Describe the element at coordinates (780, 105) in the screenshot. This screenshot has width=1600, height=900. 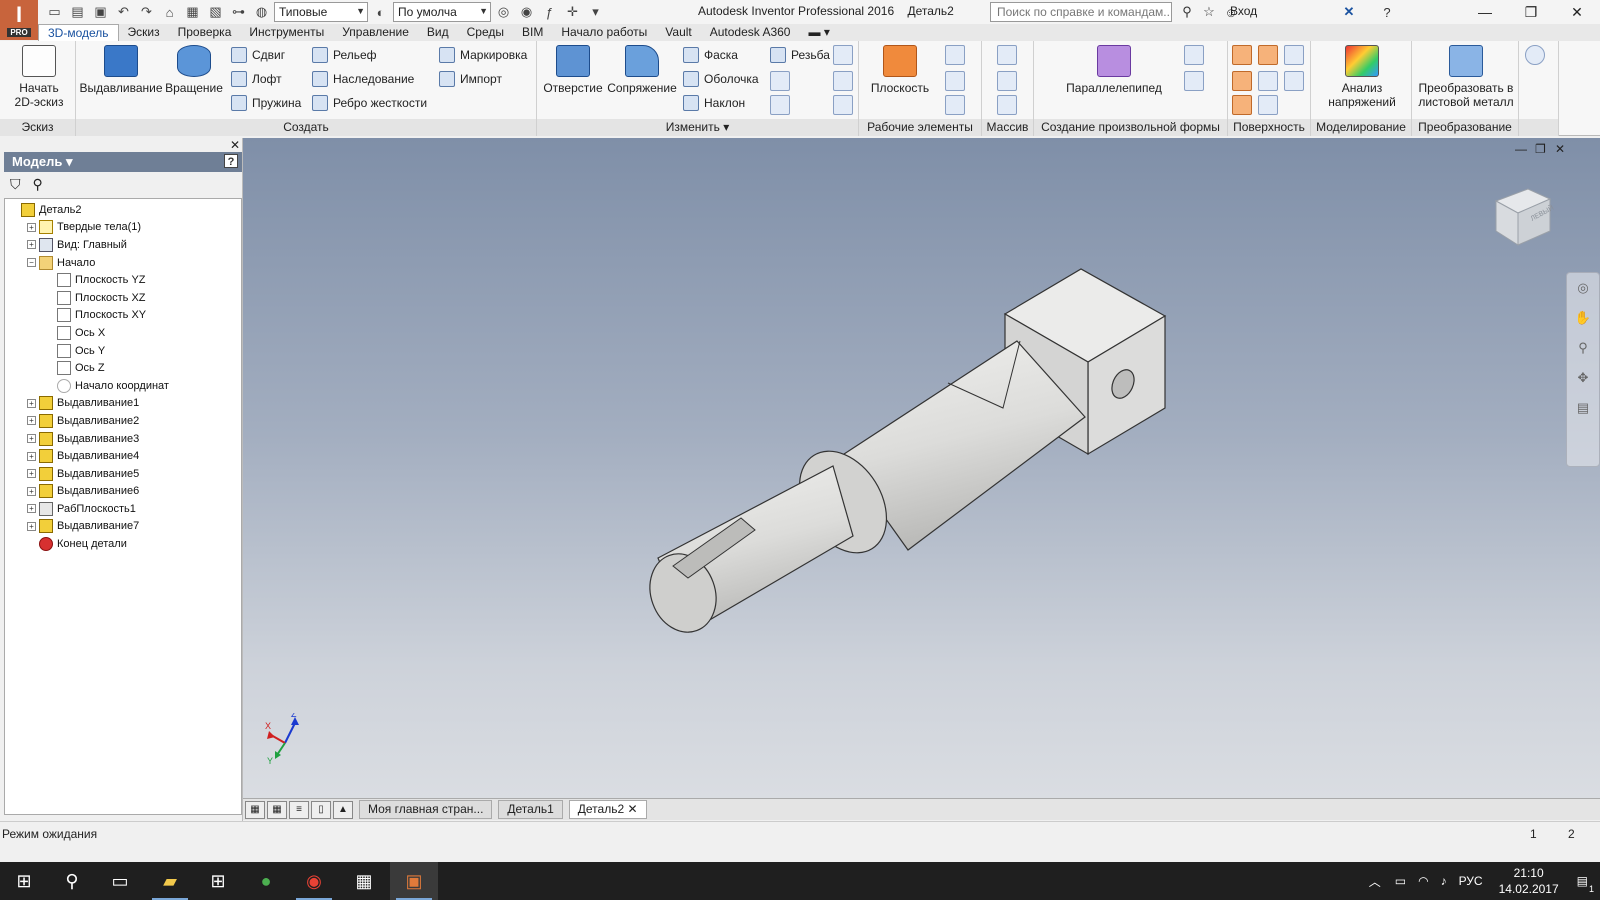
I see `split-icon` at that location.